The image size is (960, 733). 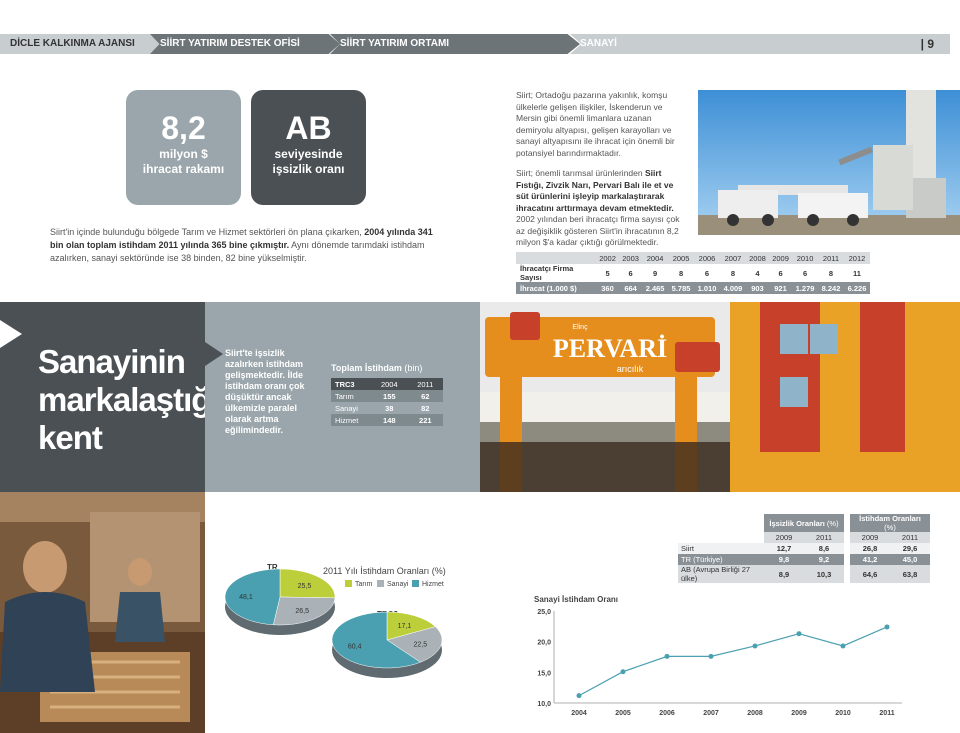 What do you see at coordinates (720, 397) in the screenshot?
I see `pervari-honey-photo: PERVARİ arıcılık Elinç` at bounding box center [720, 397].